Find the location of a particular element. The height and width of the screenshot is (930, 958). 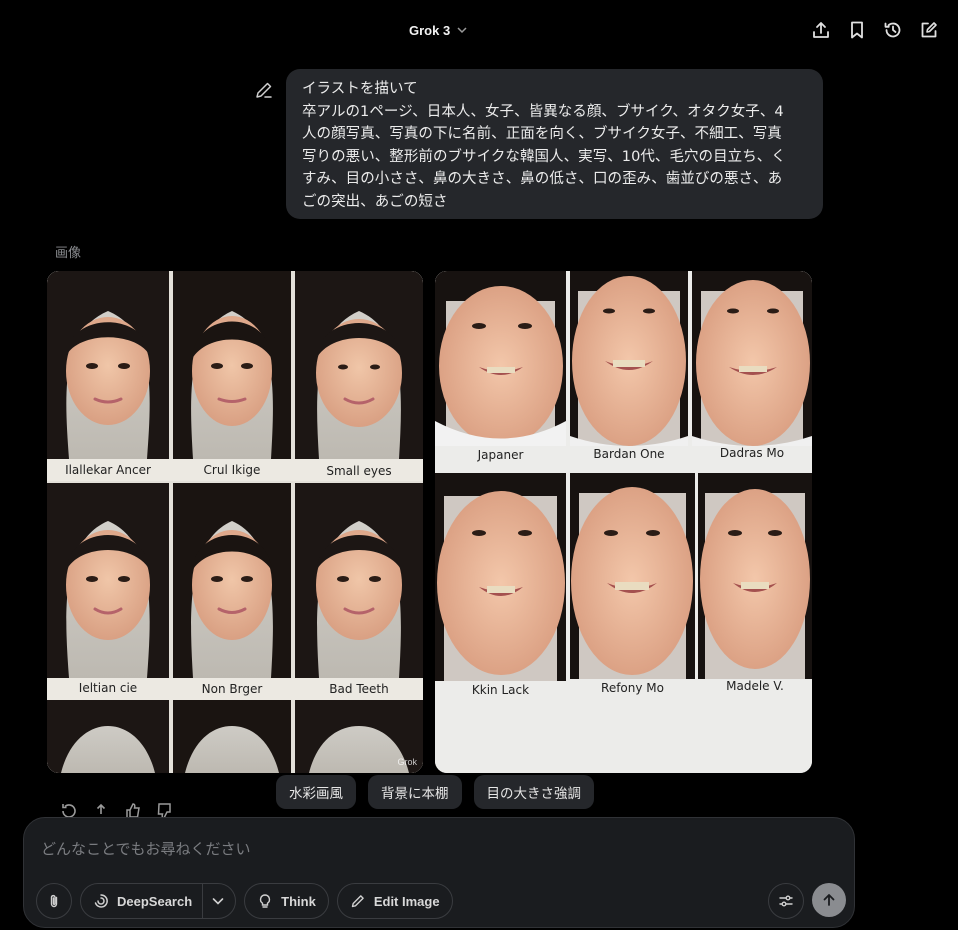

think-label: Think is located at coordinates (298, 901).